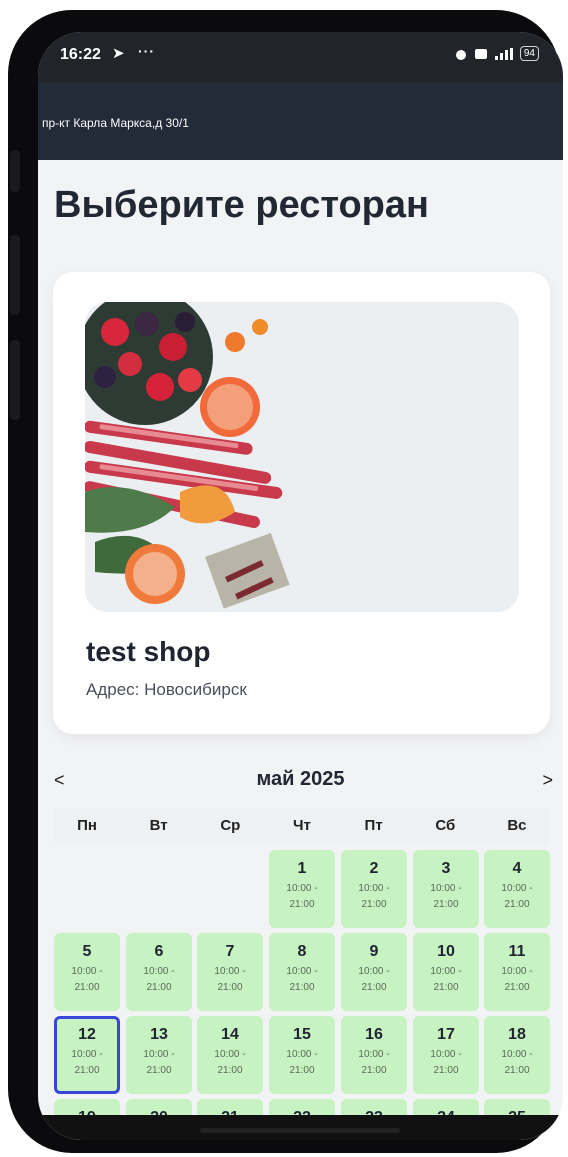  What do you see at coordinates (446, 951) in the screenshot?
I see `day-number: 10` at bounding box center [446, 951].